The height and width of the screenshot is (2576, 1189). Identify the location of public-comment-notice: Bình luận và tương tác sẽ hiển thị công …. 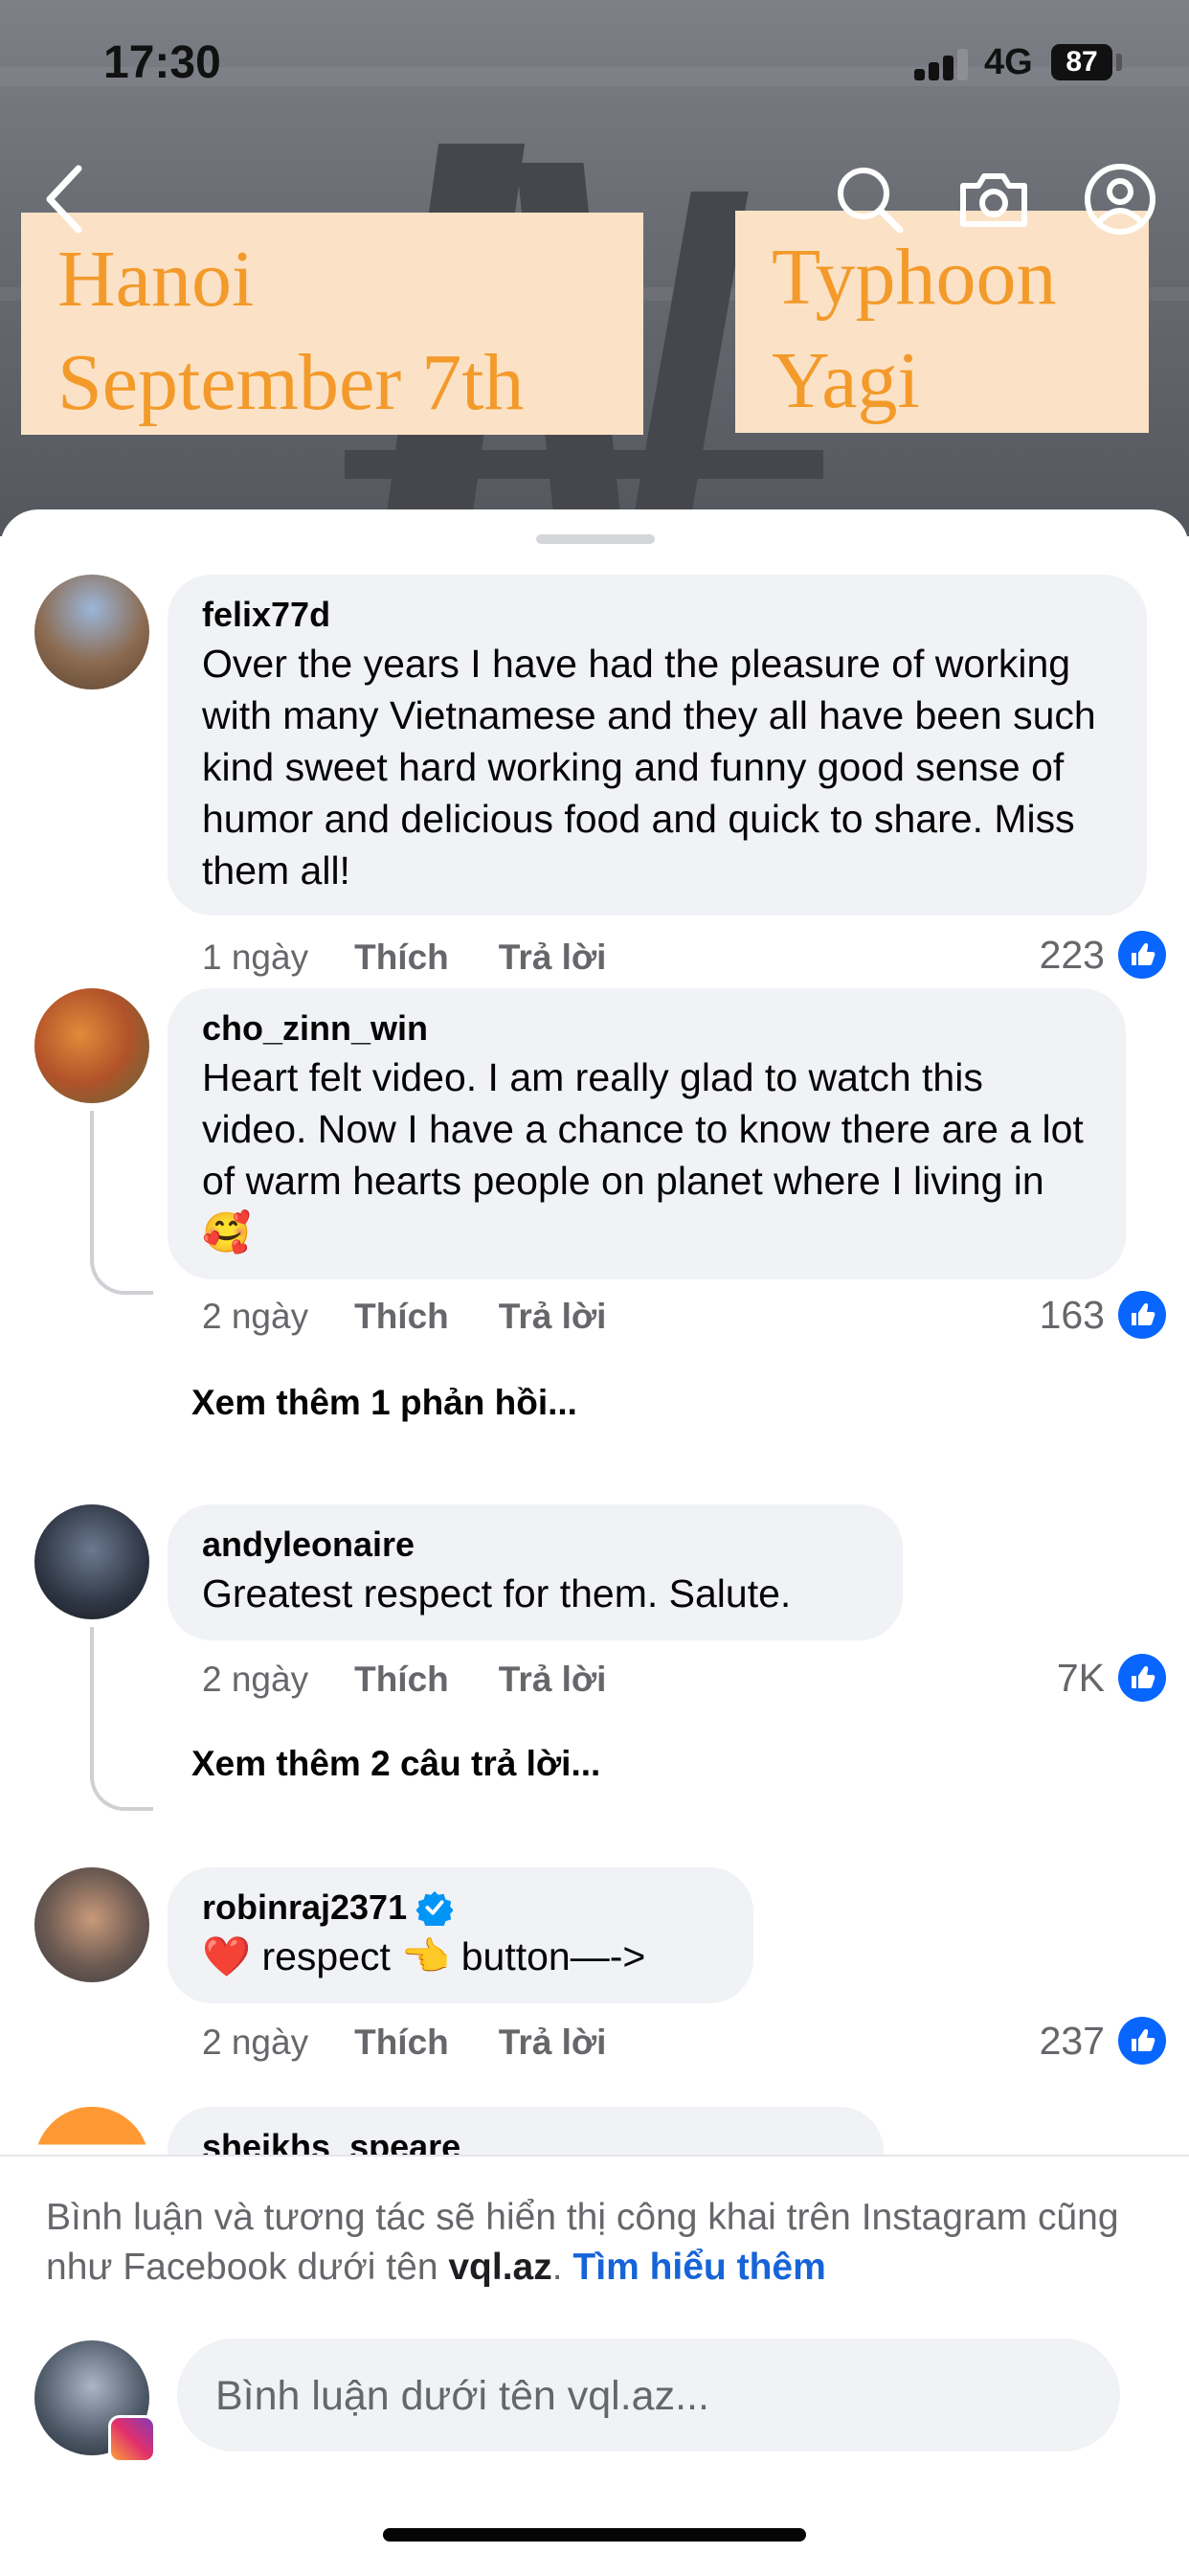
(596, 2243).